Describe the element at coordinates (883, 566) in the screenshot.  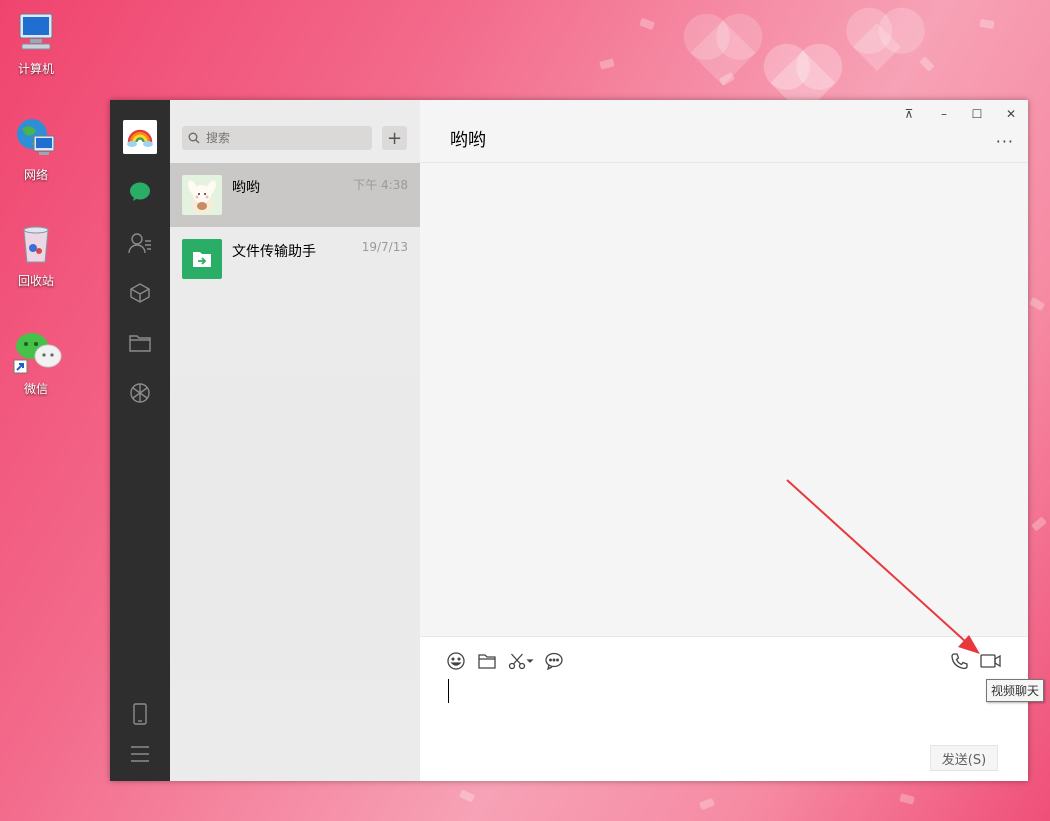
I see `annotation-arrow` at that location.